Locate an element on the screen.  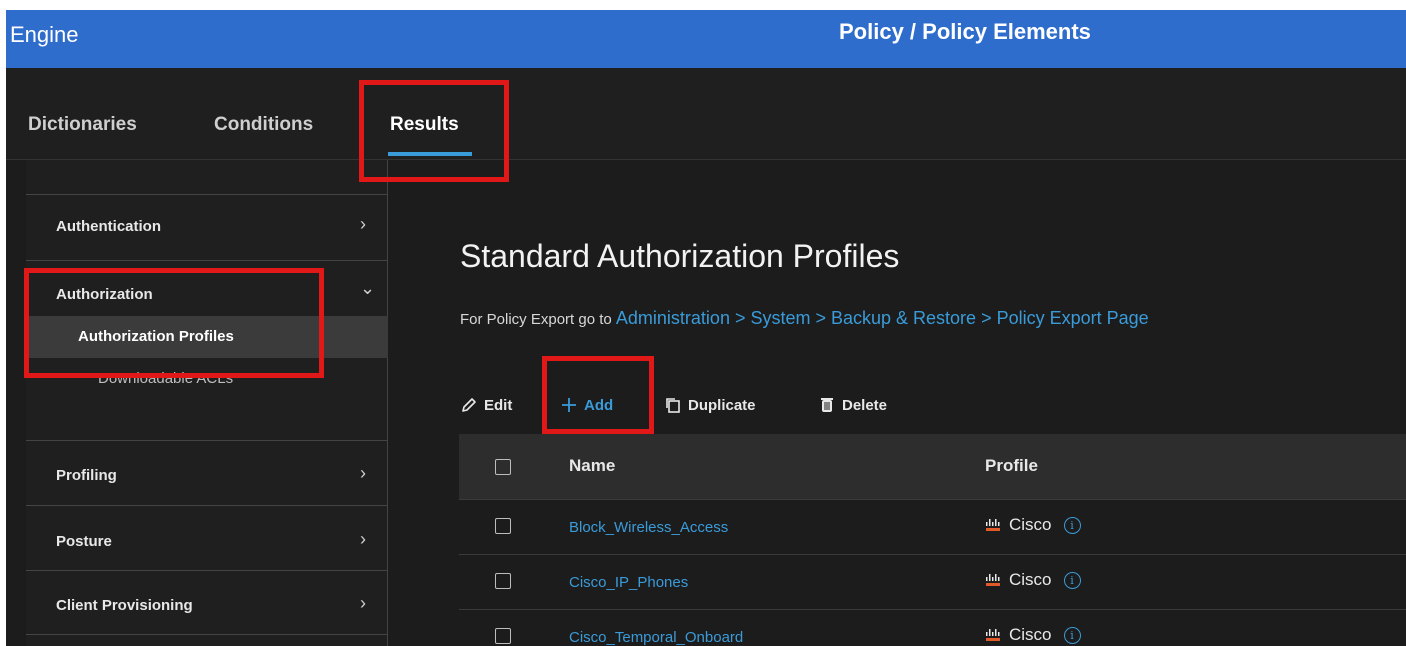
page-title: Policy / Policy Elements is located at coordinates (965, 31).